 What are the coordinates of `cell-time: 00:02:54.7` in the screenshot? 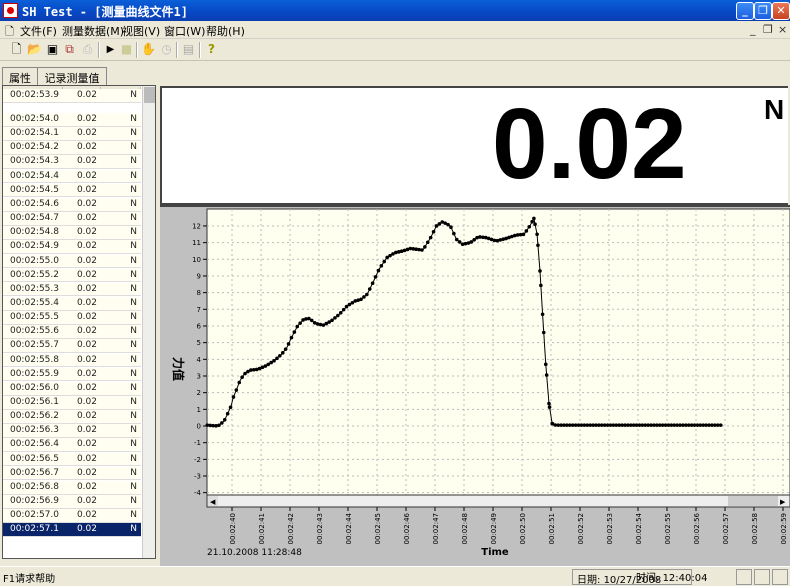 It's located at (34, 218).